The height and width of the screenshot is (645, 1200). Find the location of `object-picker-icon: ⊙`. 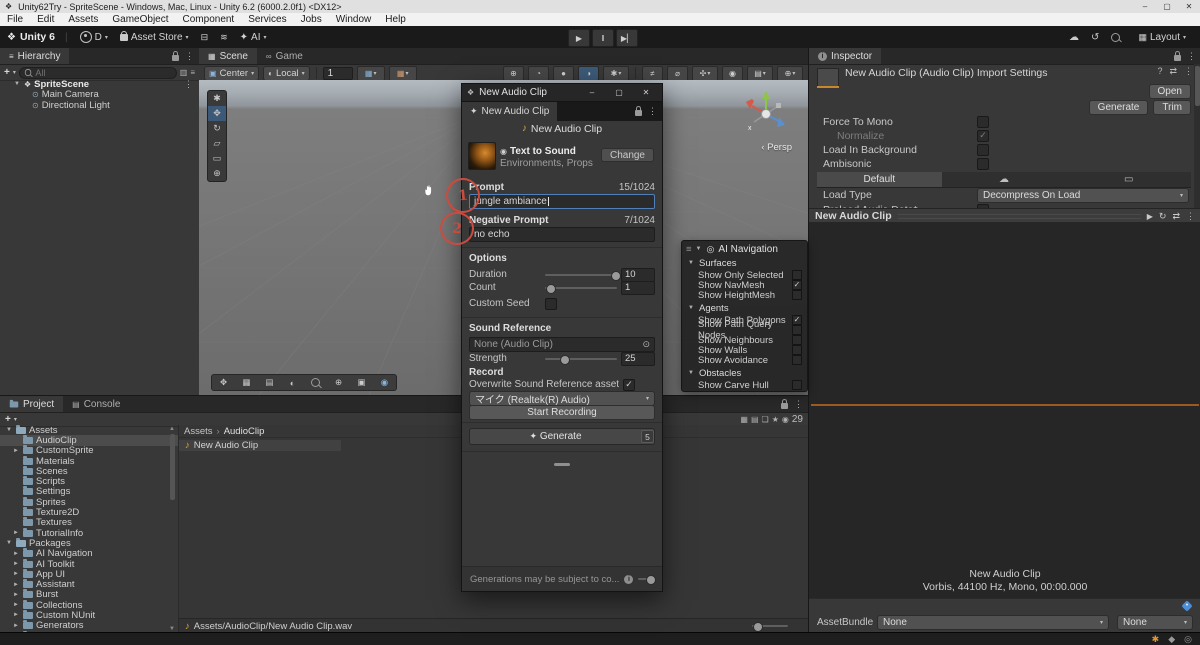

object-picker-icon: ⊙ is located at coordinates (646, 344).